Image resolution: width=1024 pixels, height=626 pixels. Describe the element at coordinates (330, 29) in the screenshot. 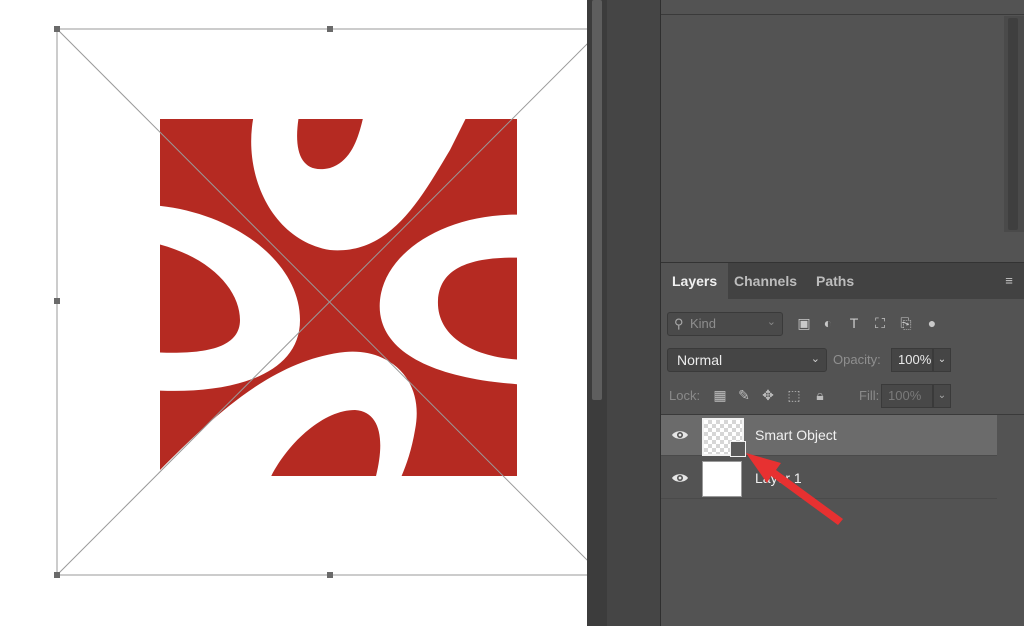

I see `handle-top-center` at that location.